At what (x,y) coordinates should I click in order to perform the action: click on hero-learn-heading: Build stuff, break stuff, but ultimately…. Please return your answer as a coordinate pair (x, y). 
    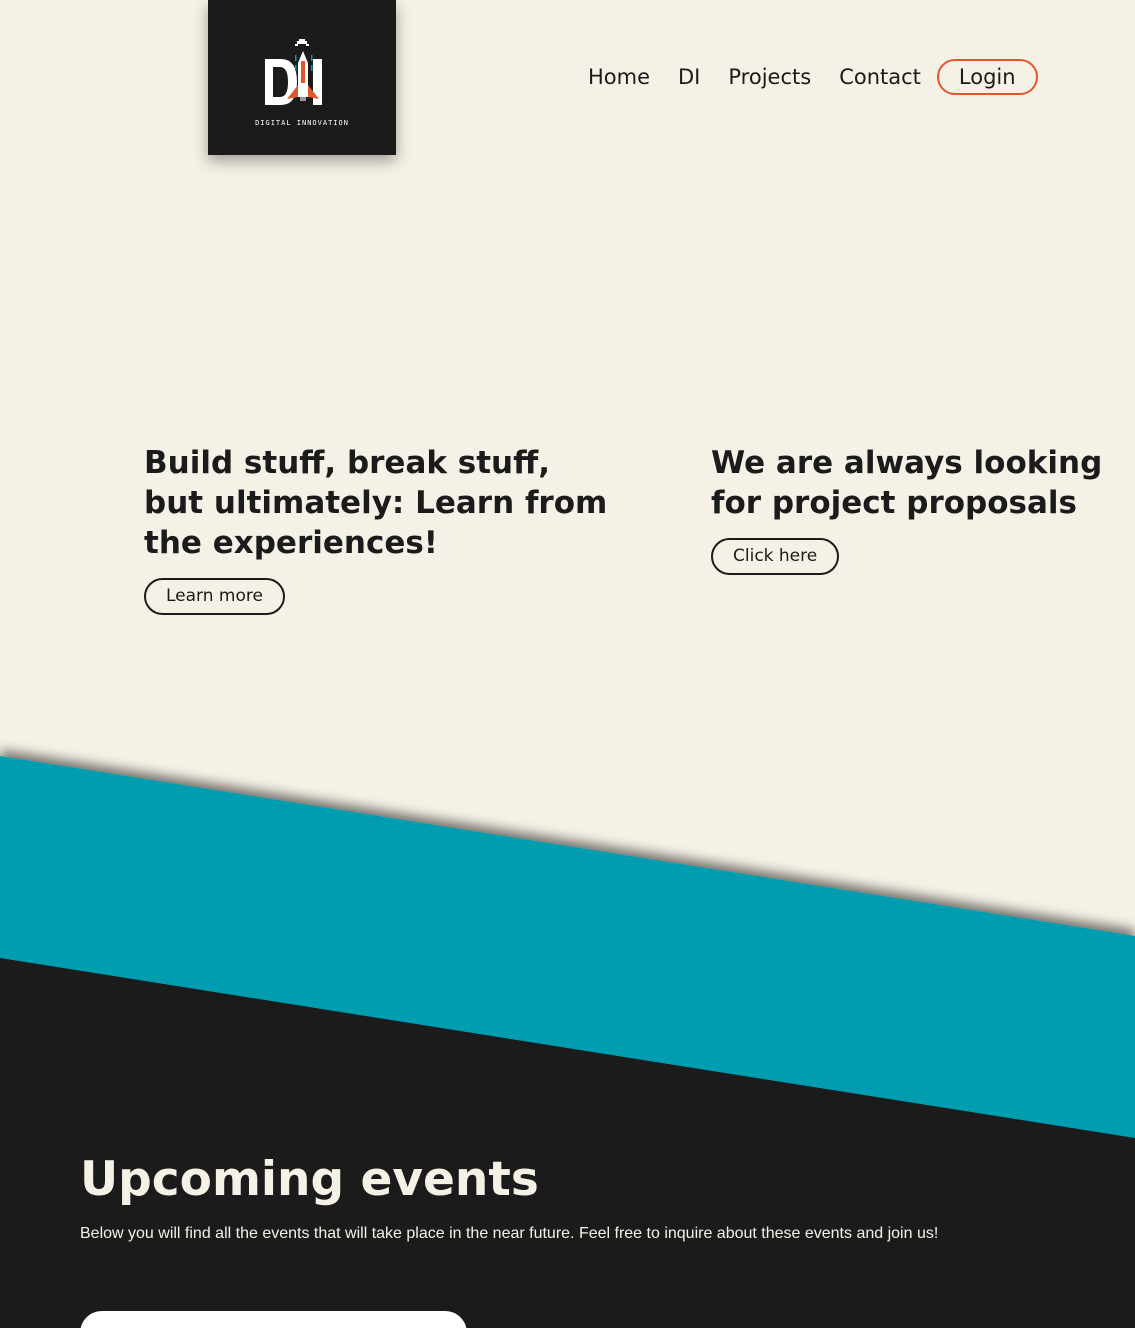
    Looking at the image, I should click on (376, 503).